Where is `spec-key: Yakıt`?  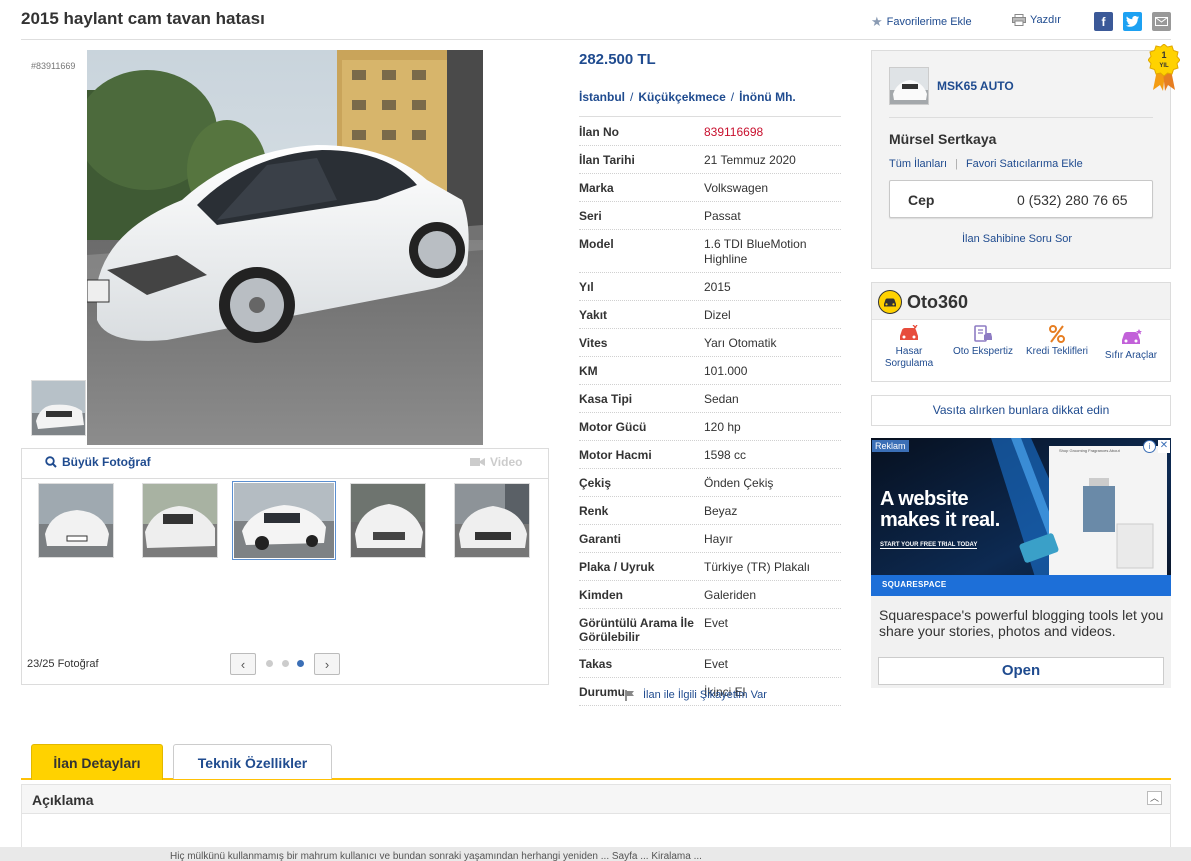 spec-key: Yakıt is located at coordinates (593, 315).